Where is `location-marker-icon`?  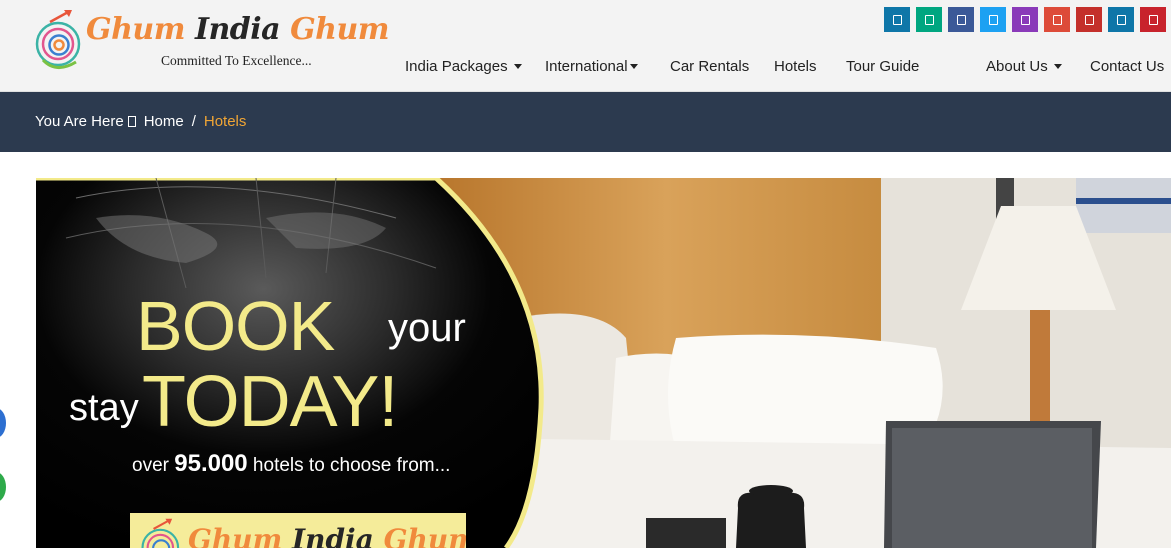 location-marker-icon is located at coordinates (131, 121).